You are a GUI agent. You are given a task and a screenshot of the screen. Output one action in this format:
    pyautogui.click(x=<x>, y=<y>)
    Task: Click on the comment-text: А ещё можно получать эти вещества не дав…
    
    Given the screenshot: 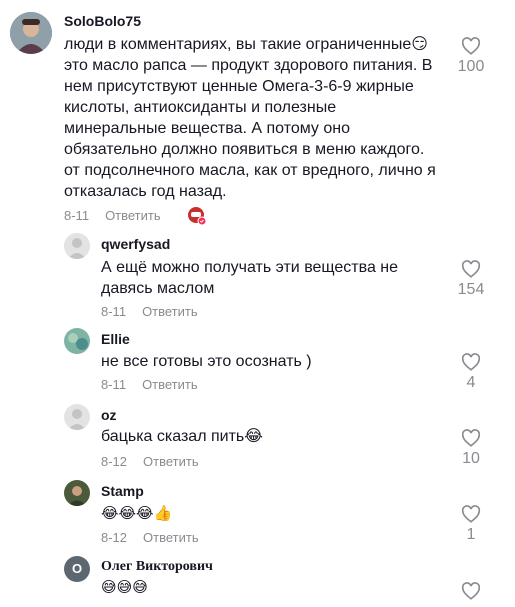 What is the action you would take?
    pyautogui.click(x=250, y=278)
    